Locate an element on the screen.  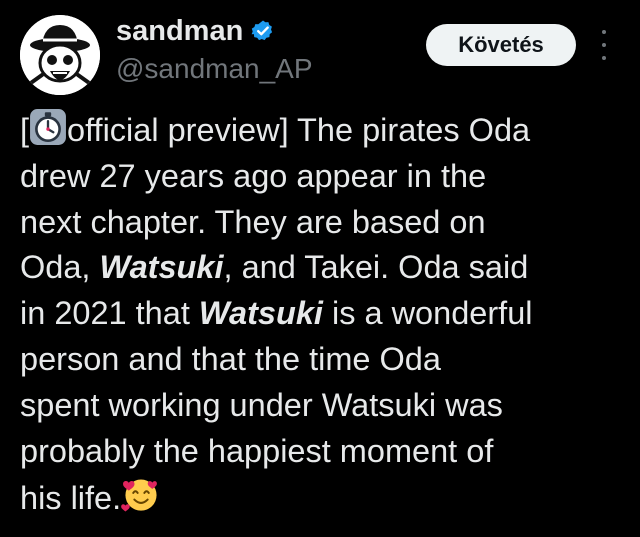
post-text-line: person and that the time Oda is located at coordinates (326, 360).